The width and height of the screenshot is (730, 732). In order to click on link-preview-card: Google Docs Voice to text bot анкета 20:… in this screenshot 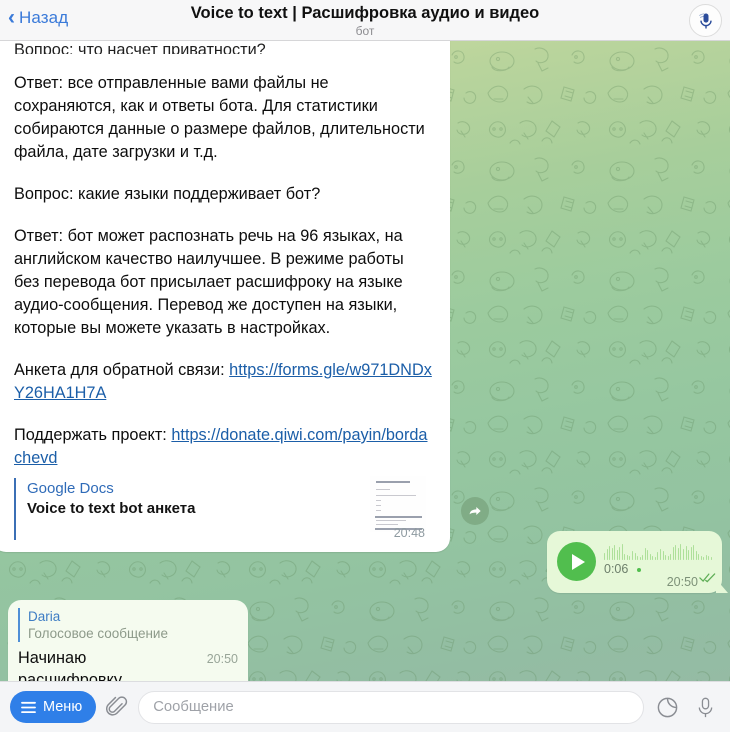, I will do `click(223, 508)`.